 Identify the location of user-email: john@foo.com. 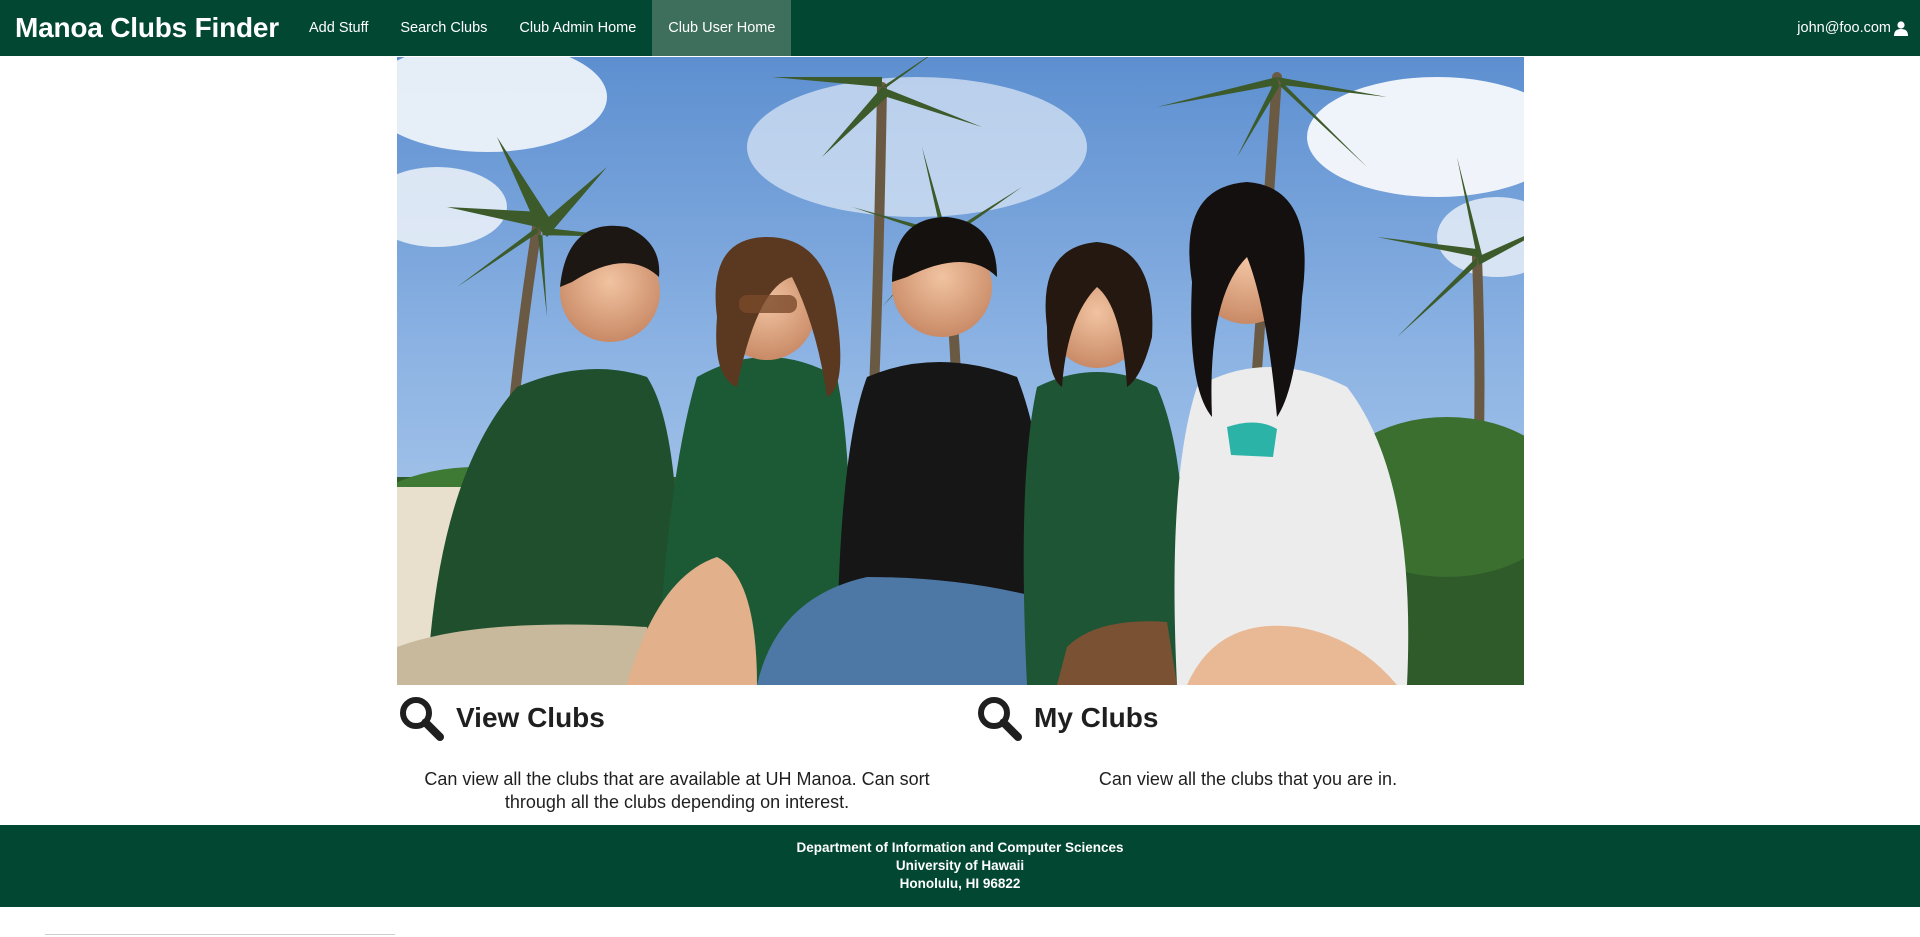
(1844, 28).